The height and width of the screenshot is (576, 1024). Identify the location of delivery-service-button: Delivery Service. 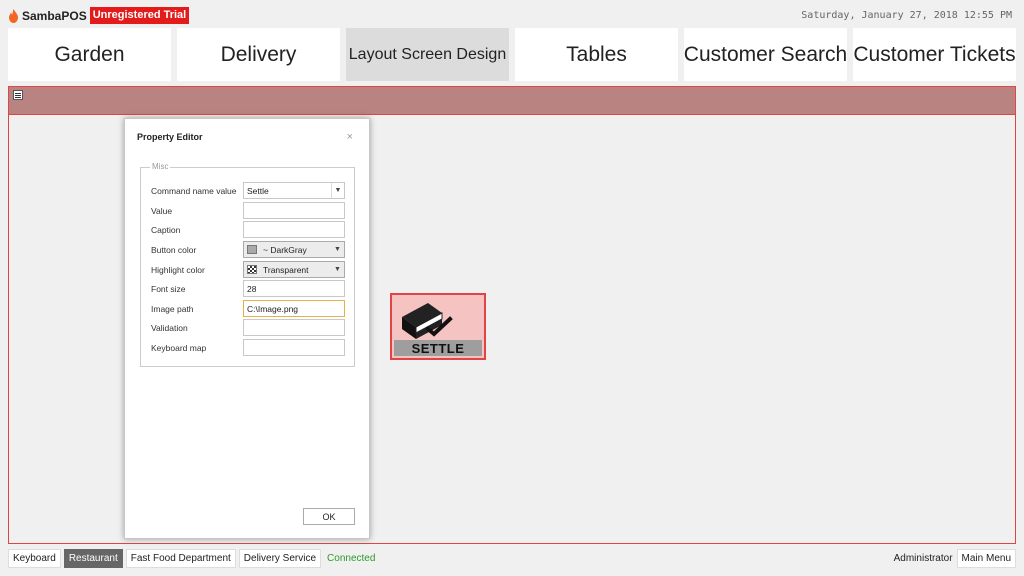
(280, 558).